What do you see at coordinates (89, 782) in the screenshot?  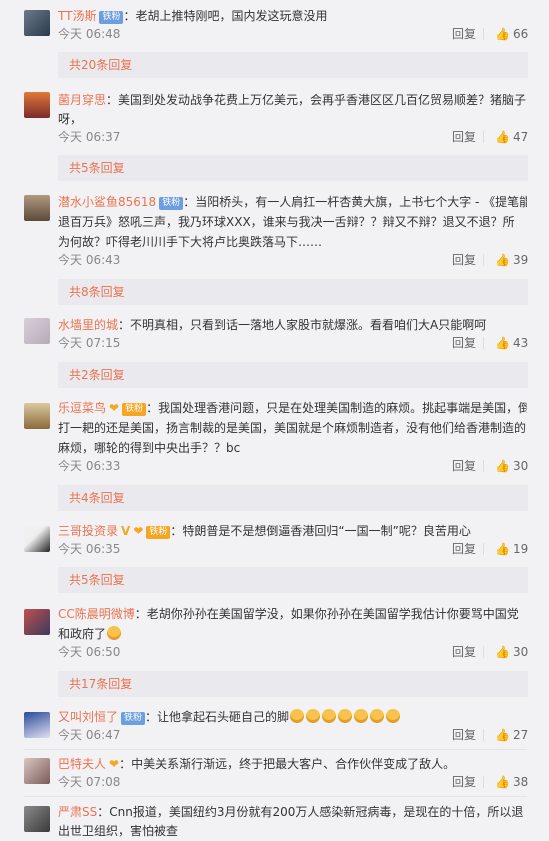 I see `timestamp: 今天 07:08` at bounding box center [89, 782].